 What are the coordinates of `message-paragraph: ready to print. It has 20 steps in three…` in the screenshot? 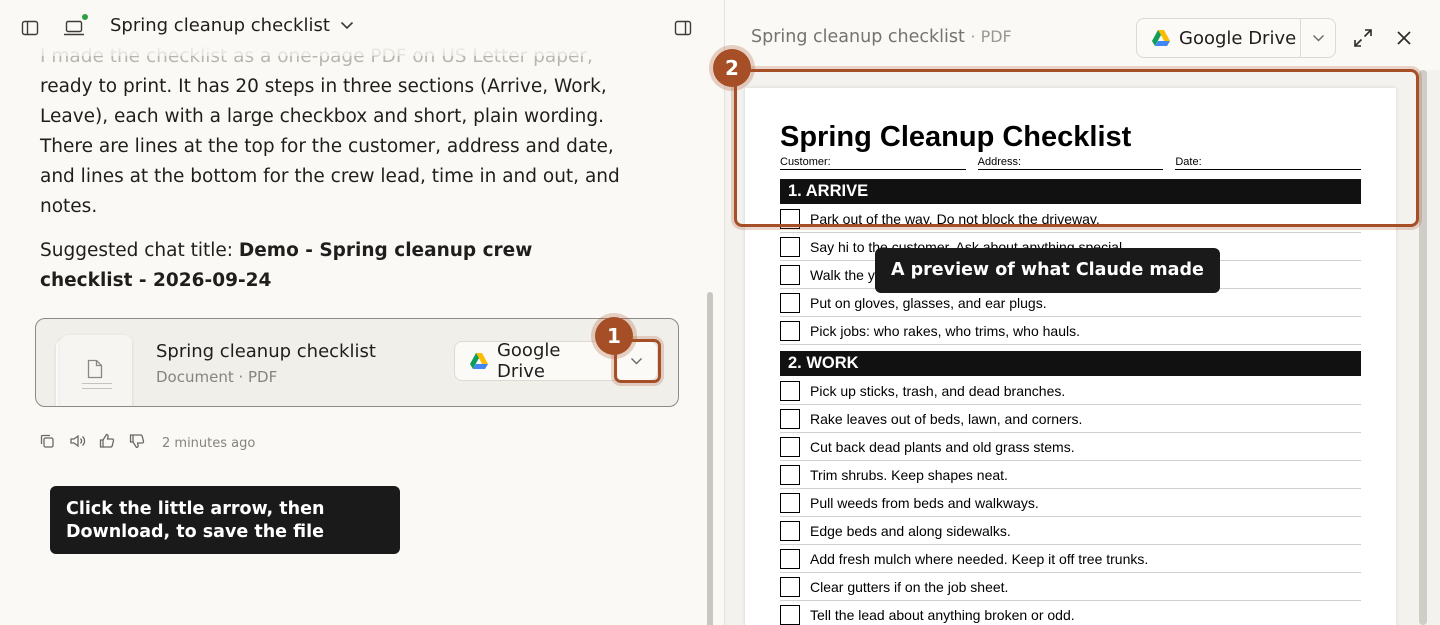 It's located at (330, 146).